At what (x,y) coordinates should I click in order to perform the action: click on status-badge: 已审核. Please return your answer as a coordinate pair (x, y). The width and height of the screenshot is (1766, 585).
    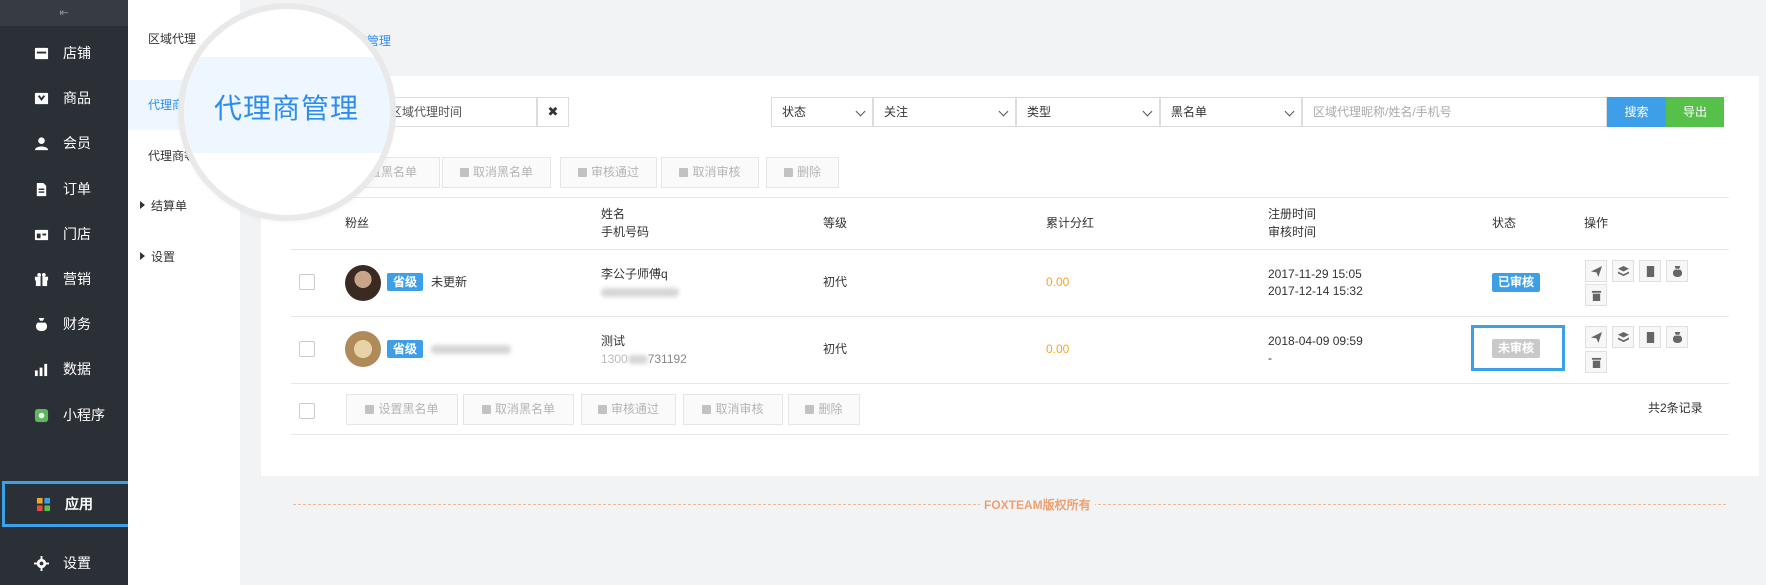
    Looking at the image, I should click on (1516, 282).